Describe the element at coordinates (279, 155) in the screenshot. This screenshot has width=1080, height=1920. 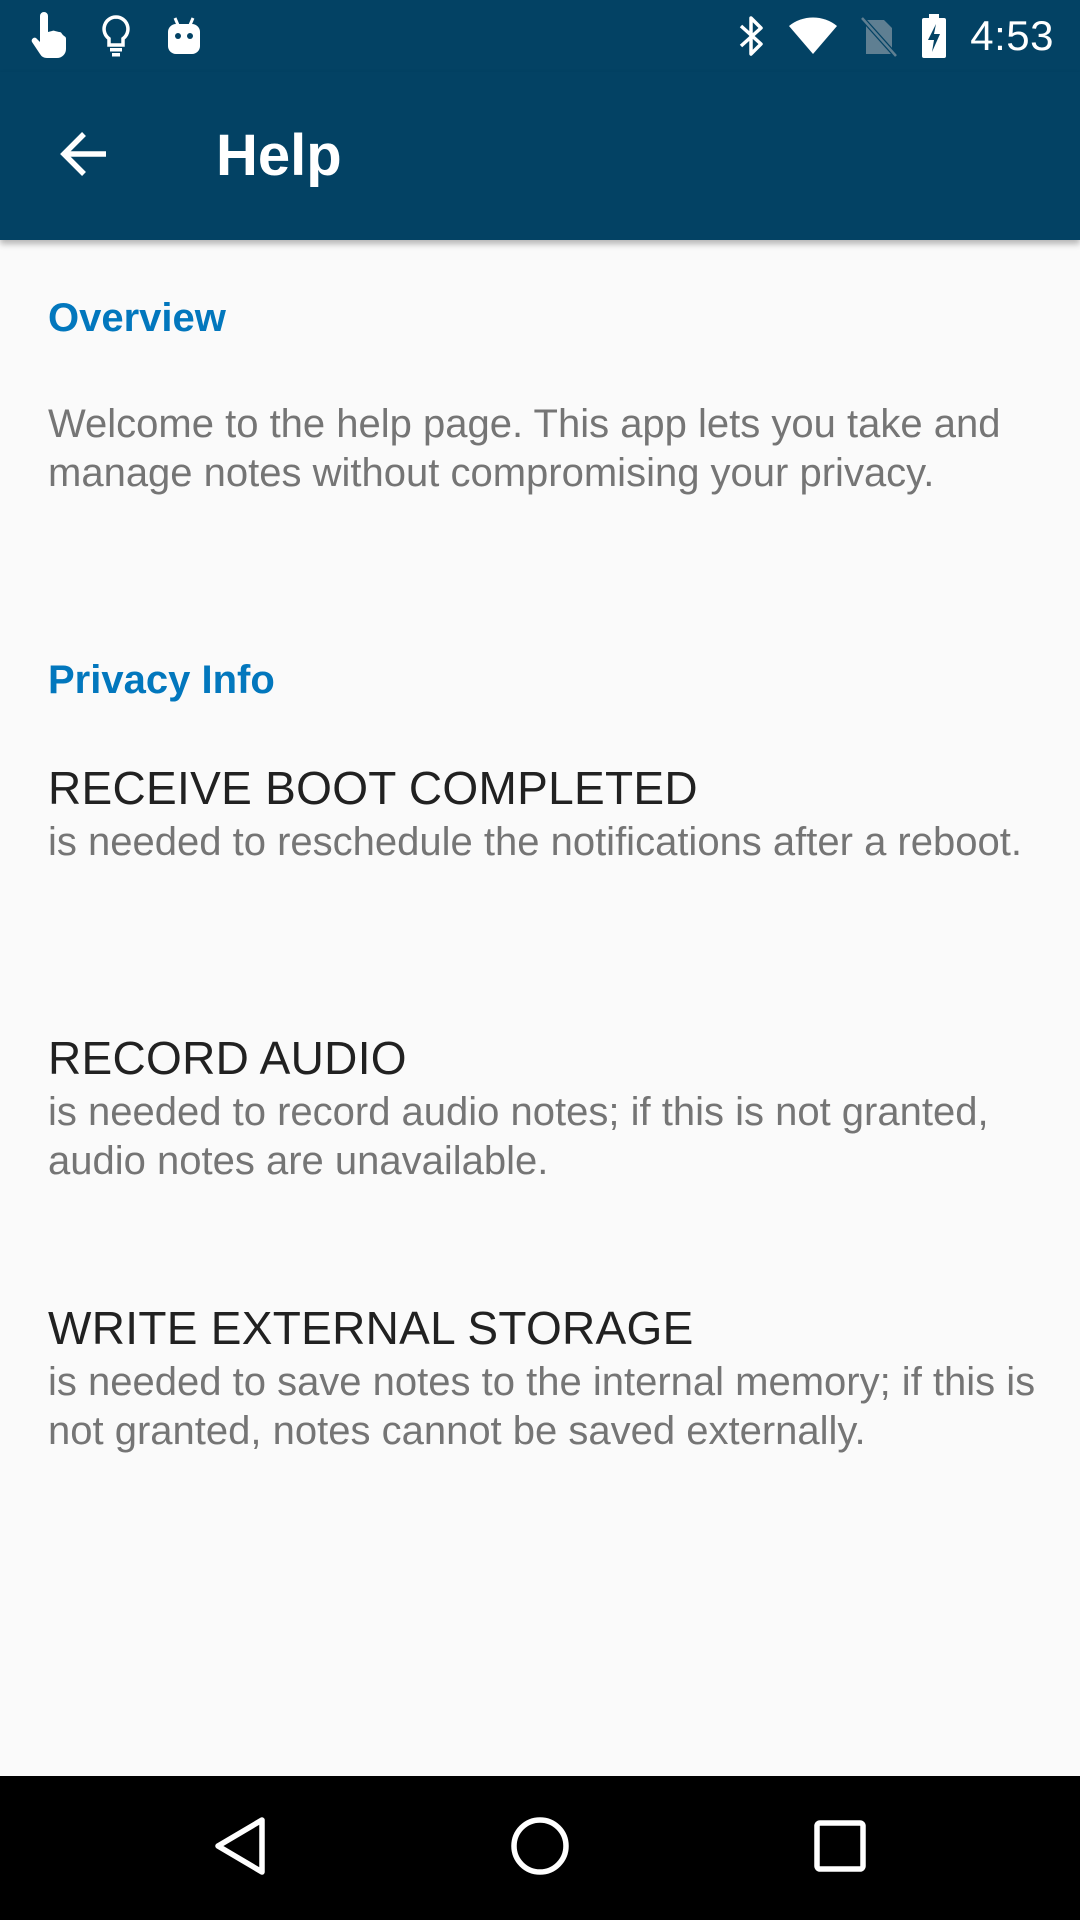
I see `page-title: Help` at that location.